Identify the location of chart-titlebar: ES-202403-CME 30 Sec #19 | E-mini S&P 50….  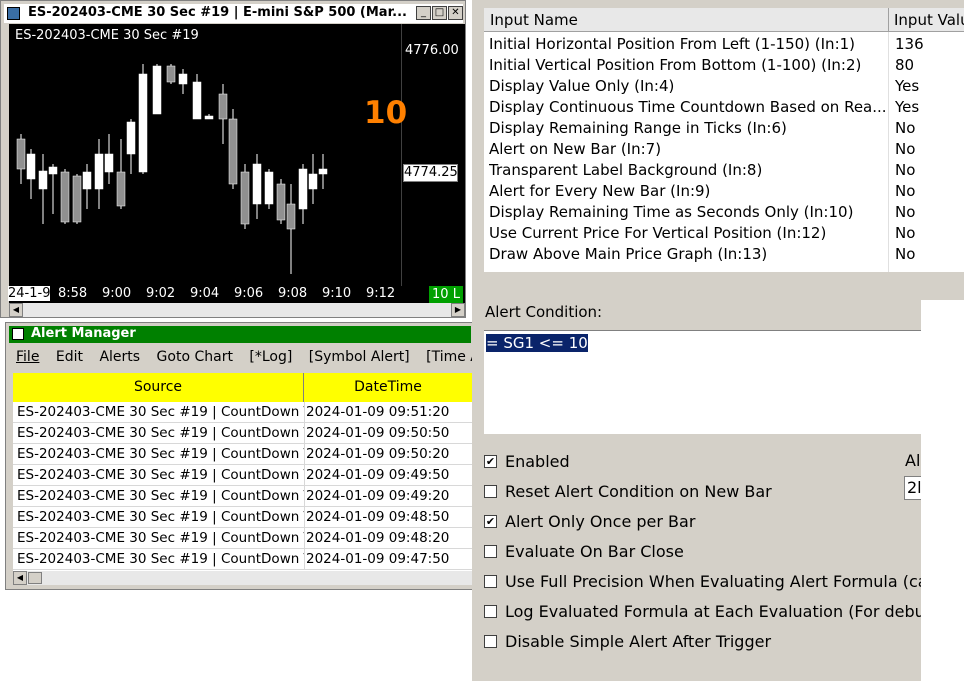
(233, 13).